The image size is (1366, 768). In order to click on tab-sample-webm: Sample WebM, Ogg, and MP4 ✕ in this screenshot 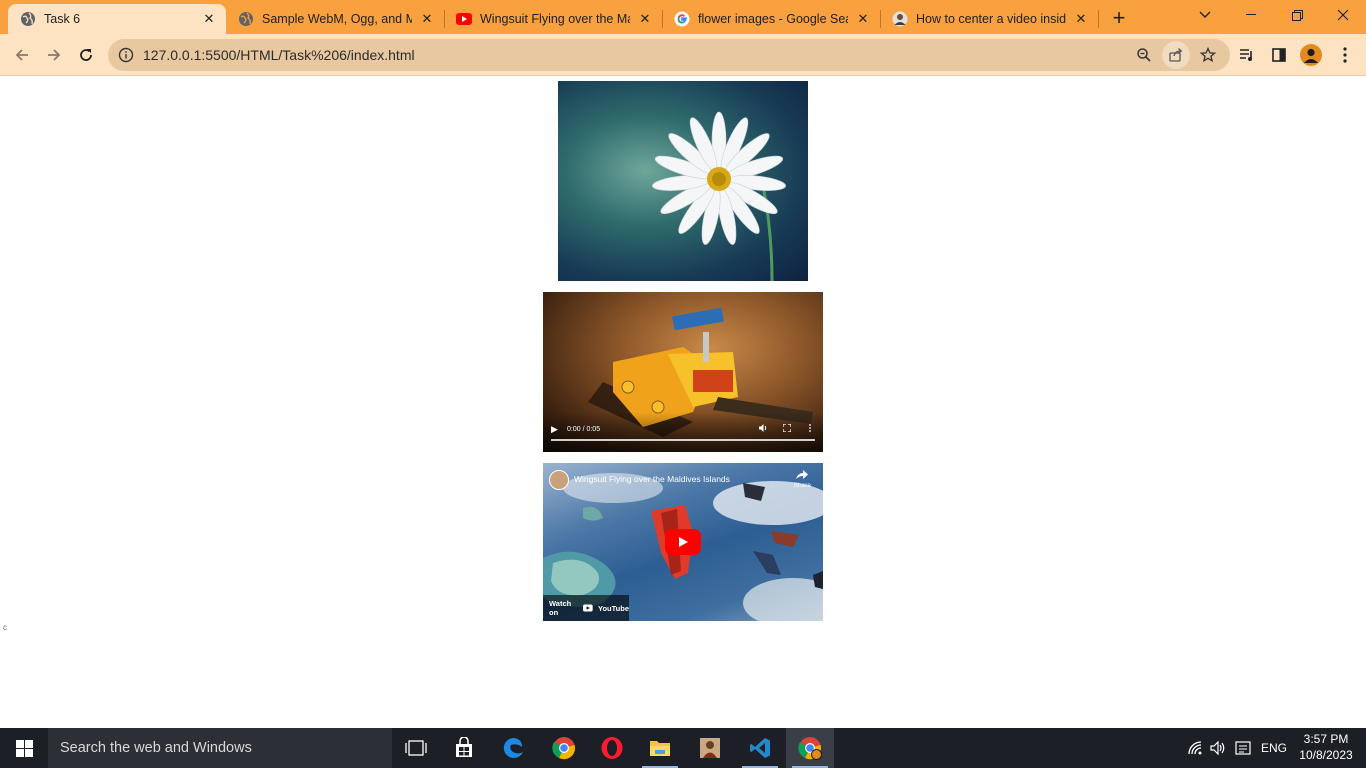, I will do `click(335, 19)`.